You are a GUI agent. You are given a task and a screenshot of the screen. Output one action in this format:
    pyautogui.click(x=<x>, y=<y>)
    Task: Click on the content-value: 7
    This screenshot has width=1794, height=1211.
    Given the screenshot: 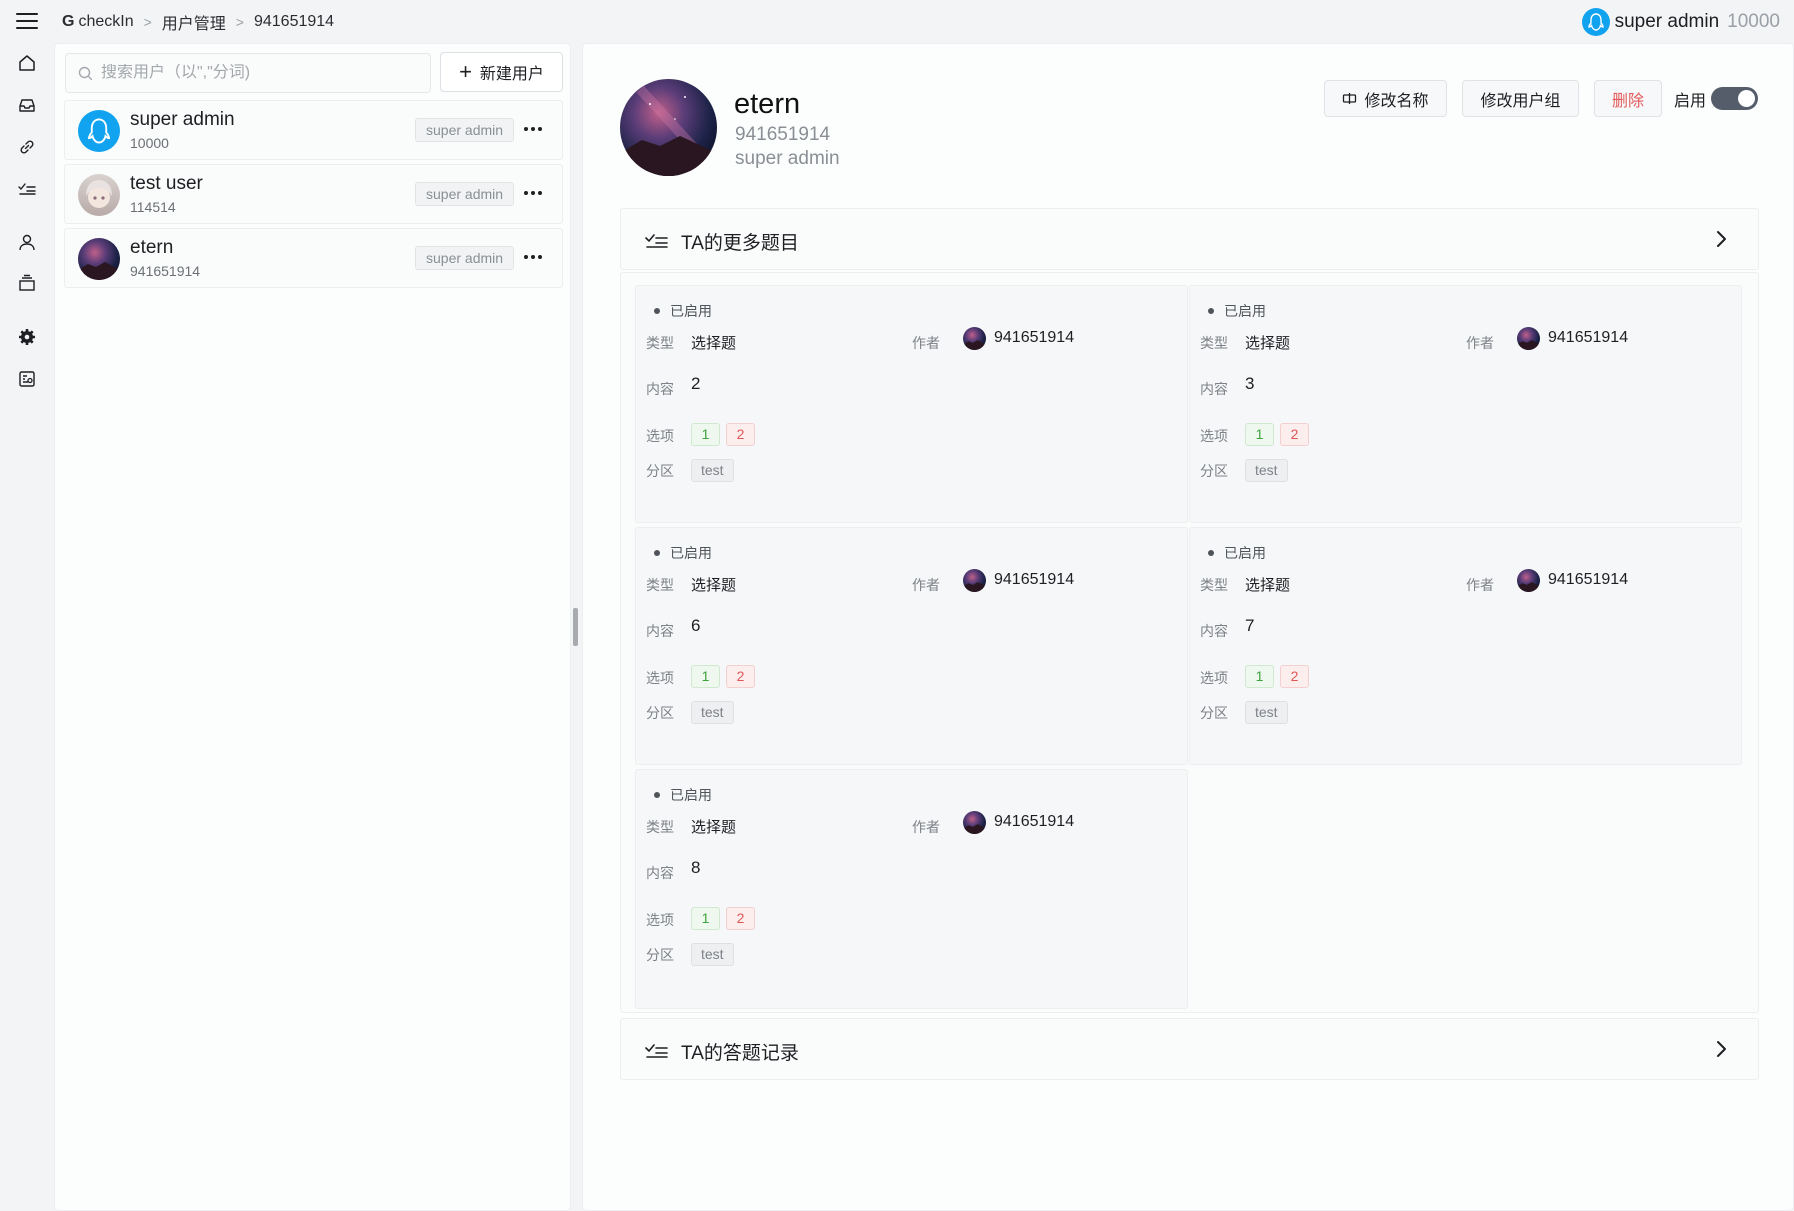 What is the action you would take?
    pyautogui.click(x=1250, y=625)
    